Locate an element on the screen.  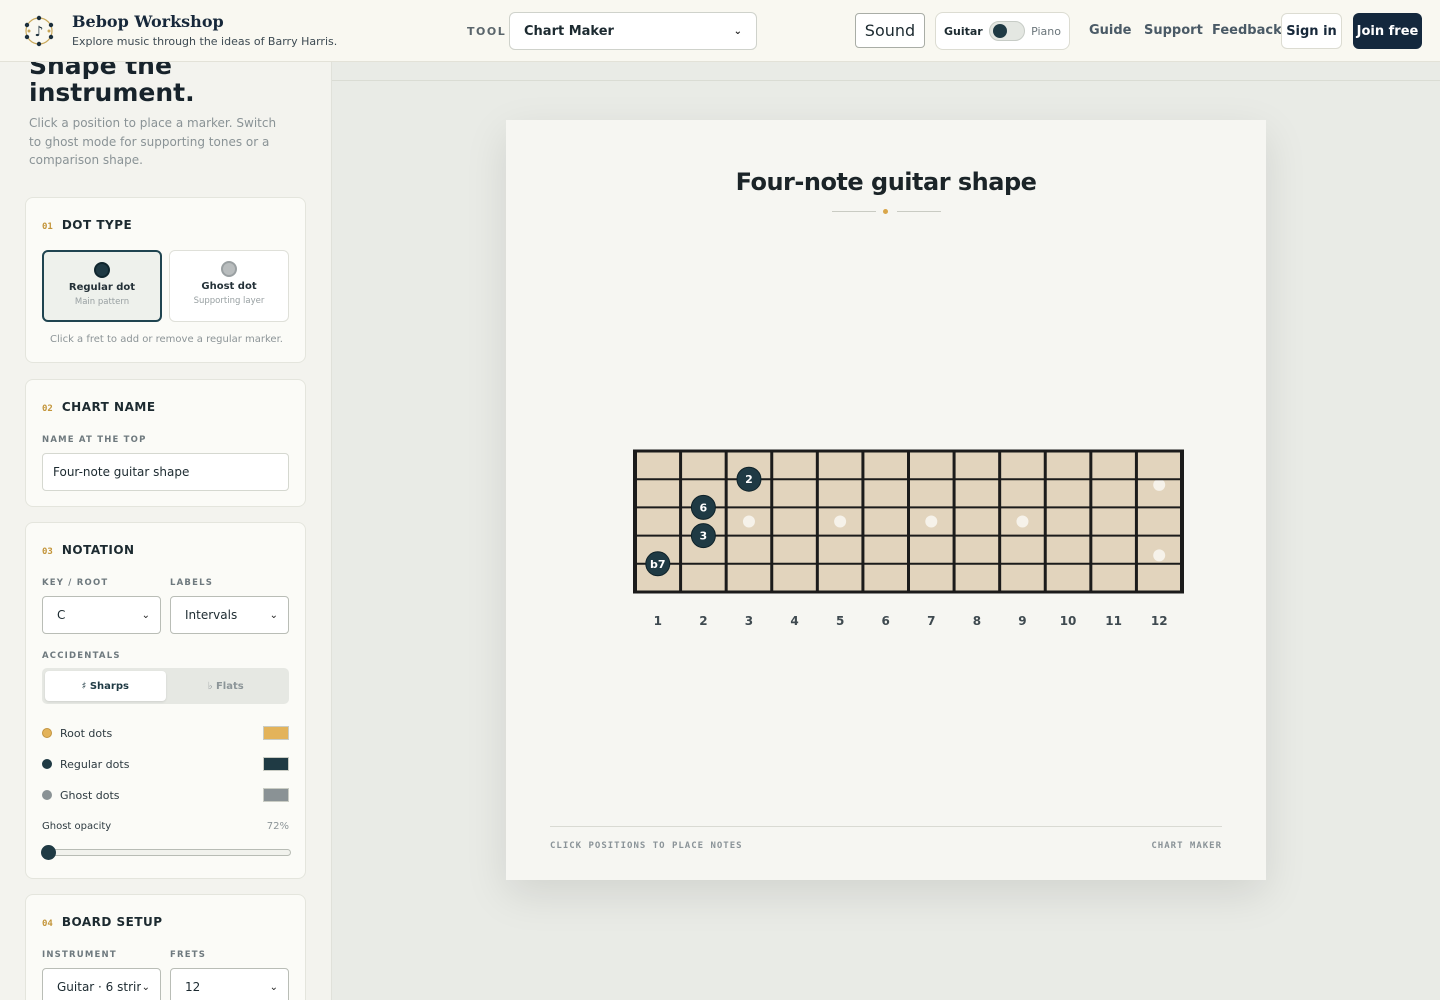
ghost-color-swatch is located at coordinates (276, 795).